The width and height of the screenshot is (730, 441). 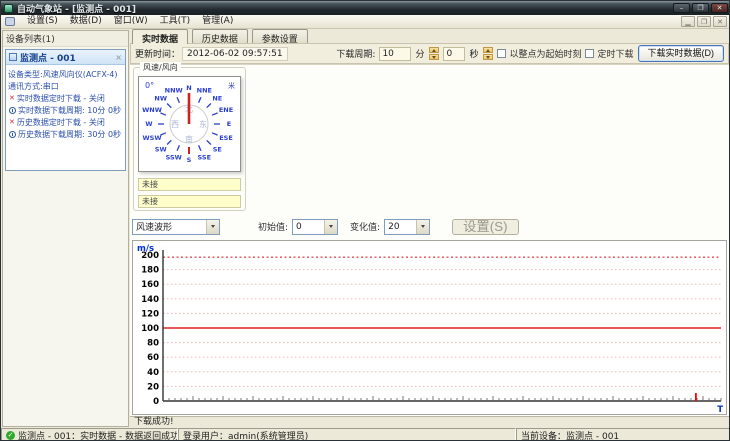 What do you see at coordinates (57, 98) in the screenshot?
I see `device-info-row: ✕ 实时数据定时下载 - 关闭` at bounding box center [57, 98].